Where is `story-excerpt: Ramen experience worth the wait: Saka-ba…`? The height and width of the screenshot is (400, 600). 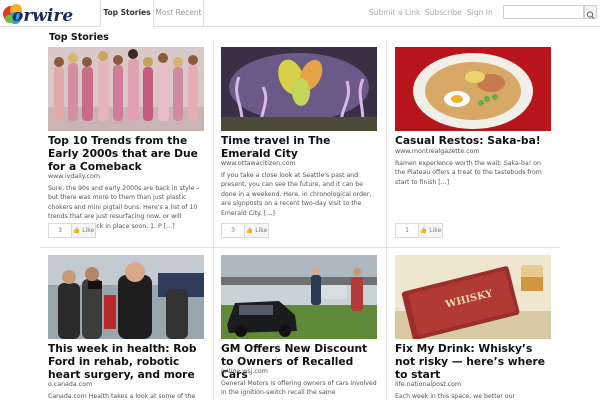 story-excerpt: Ramen experience worth the wait: Saka-ba… is located at coordinates (468, 173).